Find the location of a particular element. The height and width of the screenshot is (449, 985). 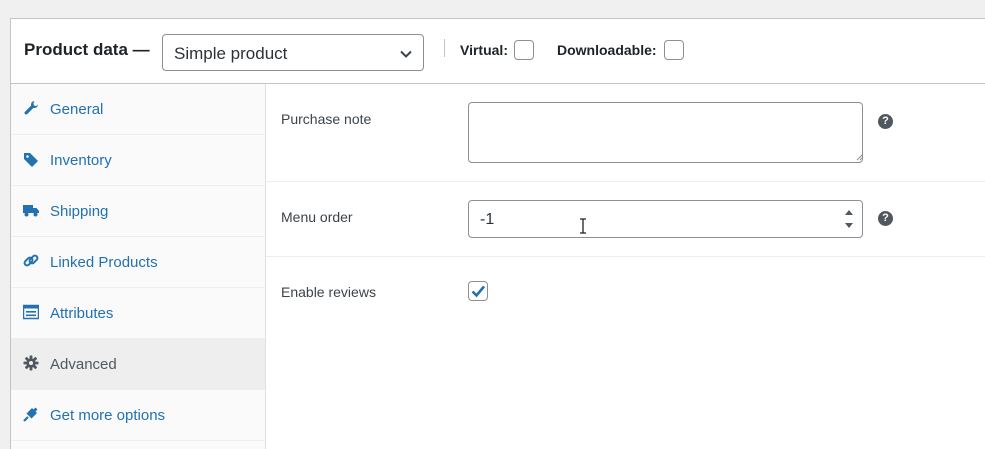

purchase-note-label: Purchase note is located at coordinates (326, 119).